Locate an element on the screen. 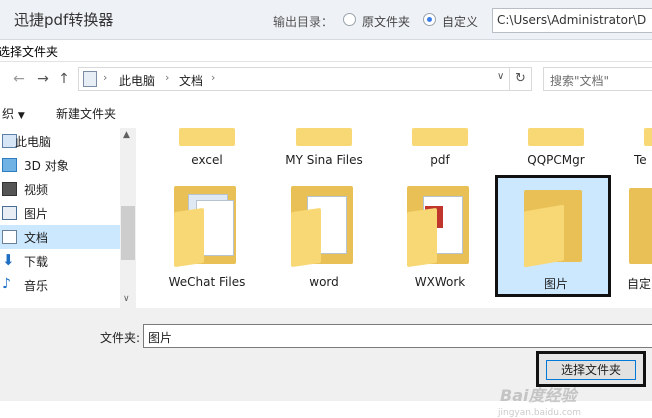 Image resolution: width=652 pixels, height=418 pixels. folder-name: pdf is located at coordinates (440, 160).